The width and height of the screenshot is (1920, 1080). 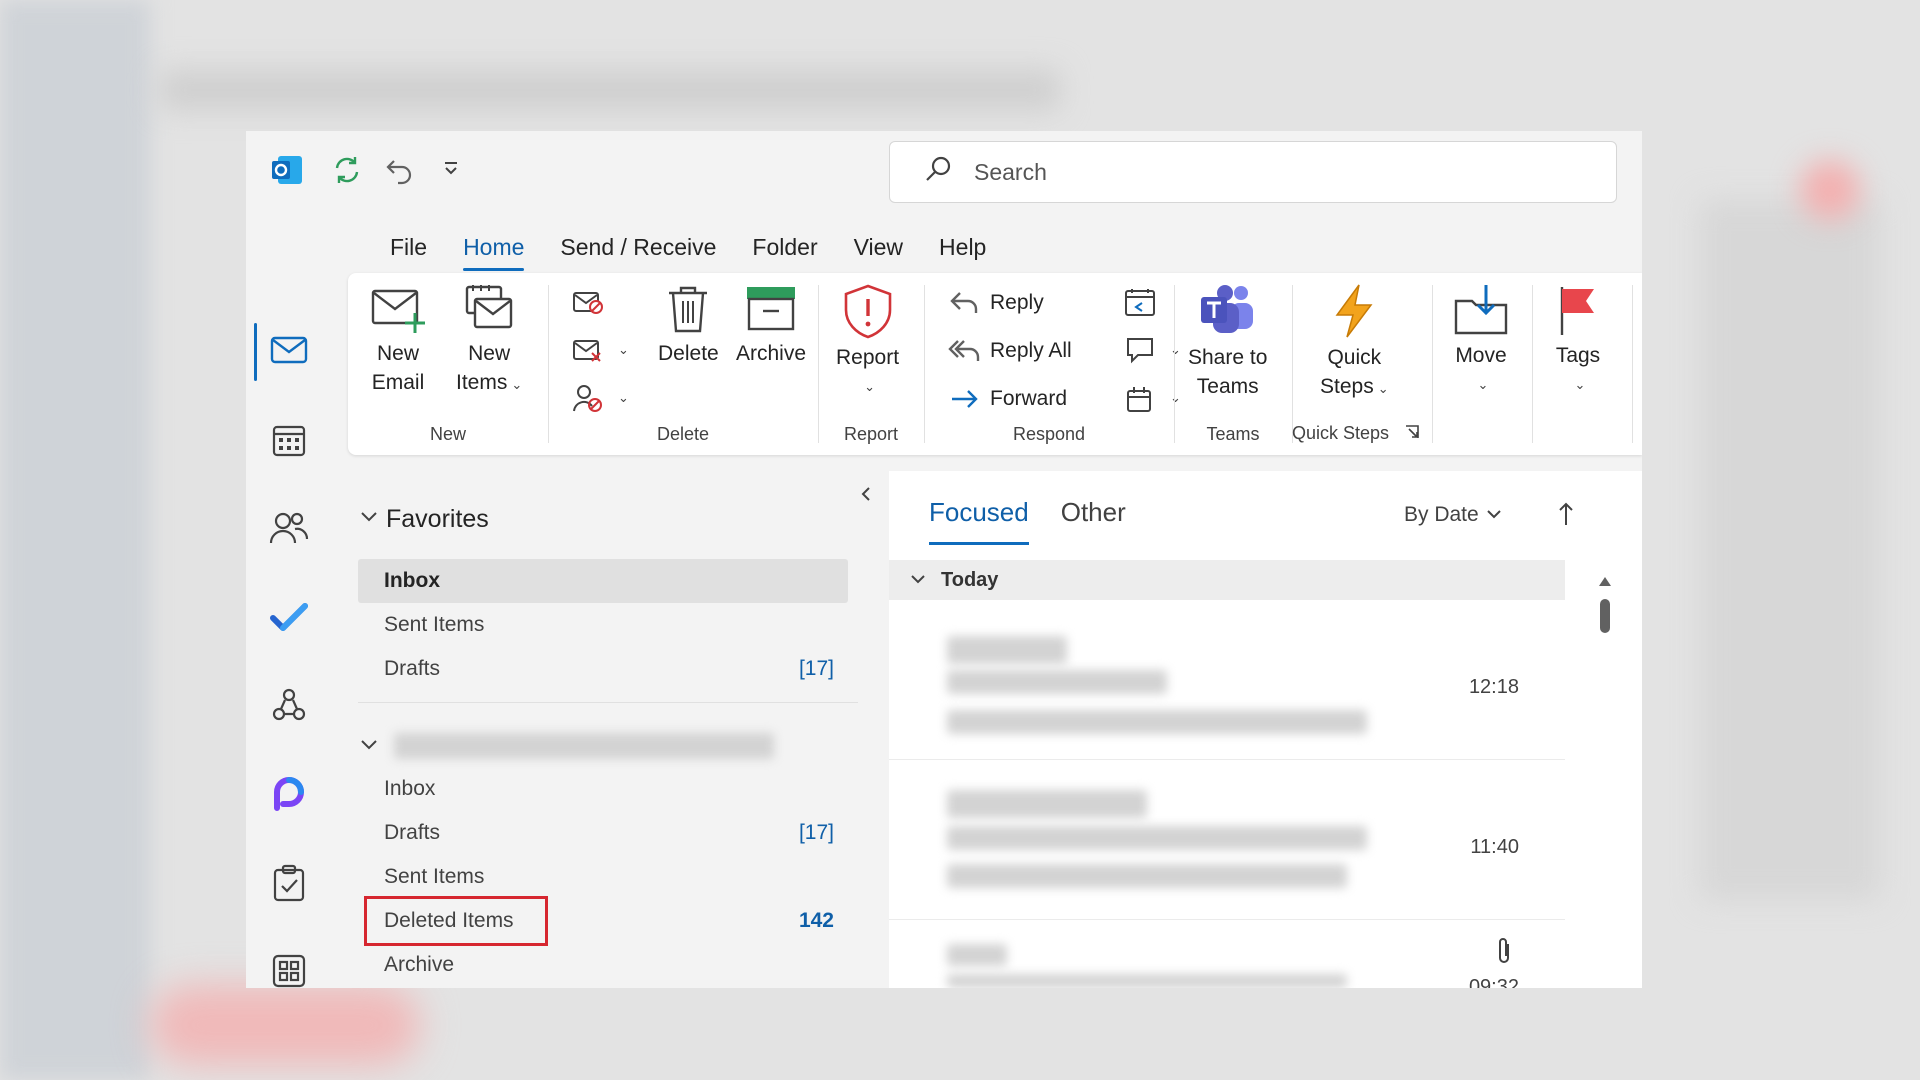 I want to click on search-box: Search, so click(x=1253, y=172).